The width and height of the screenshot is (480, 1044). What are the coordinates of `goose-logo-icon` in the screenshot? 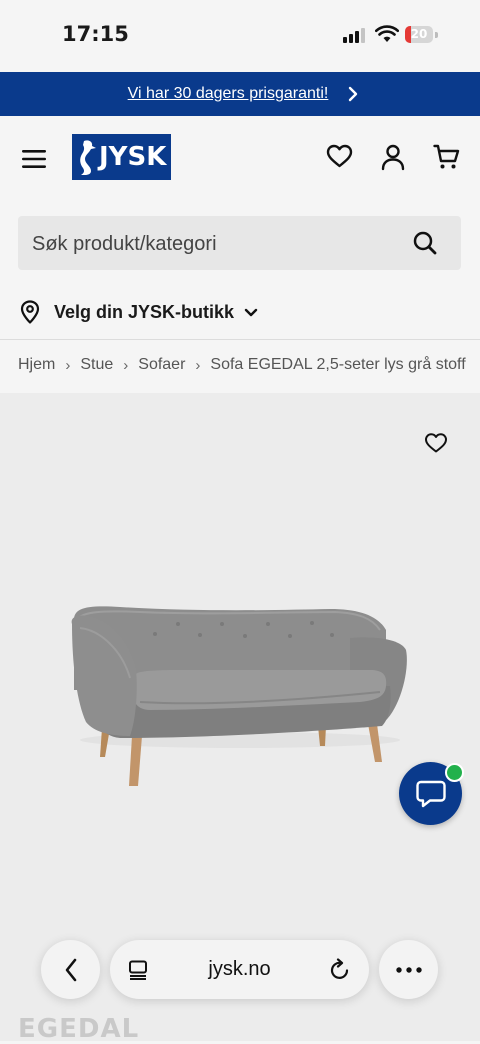 It's located at (88, 157).